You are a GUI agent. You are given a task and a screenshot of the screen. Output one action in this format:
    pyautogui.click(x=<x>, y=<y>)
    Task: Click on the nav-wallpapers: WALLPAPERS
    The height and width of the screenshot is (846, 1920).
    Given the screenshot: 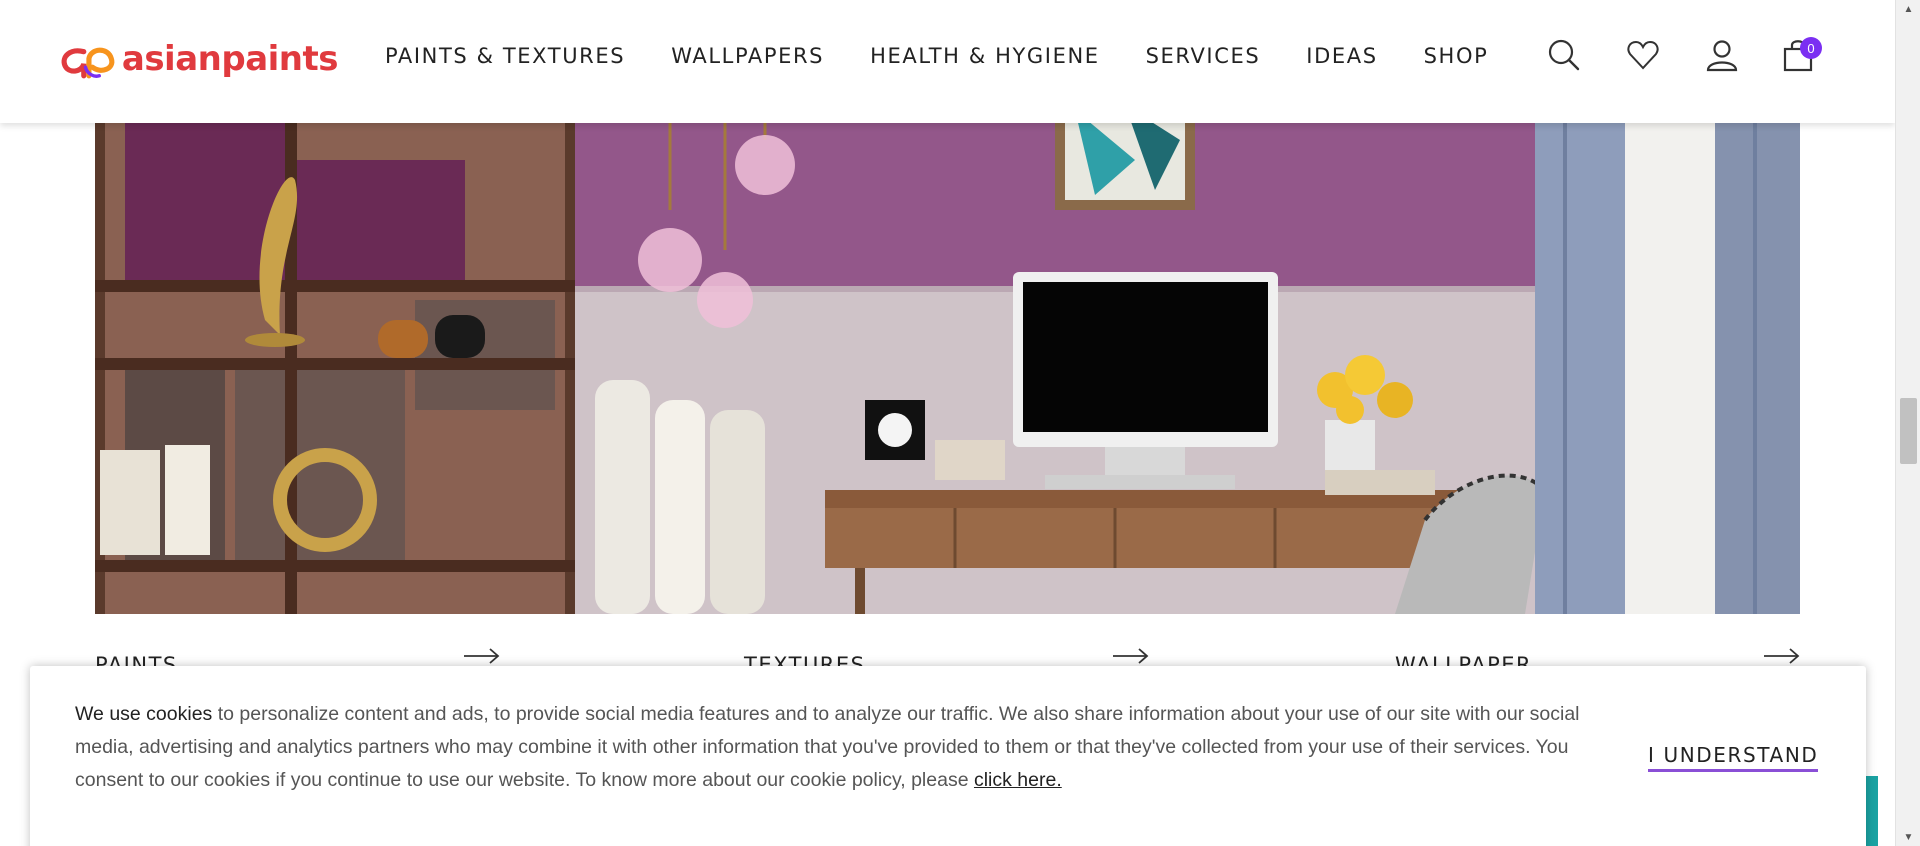 What is the action you would take?
    pyautogui.click(x=747, y=56)
    